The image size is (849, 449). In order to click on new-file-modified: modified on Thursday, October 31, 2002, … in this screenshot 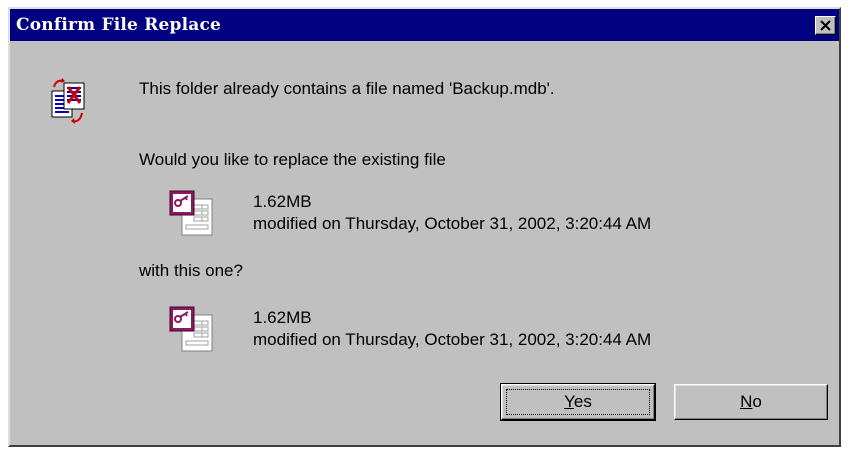, I will do `click(452, 339)`.